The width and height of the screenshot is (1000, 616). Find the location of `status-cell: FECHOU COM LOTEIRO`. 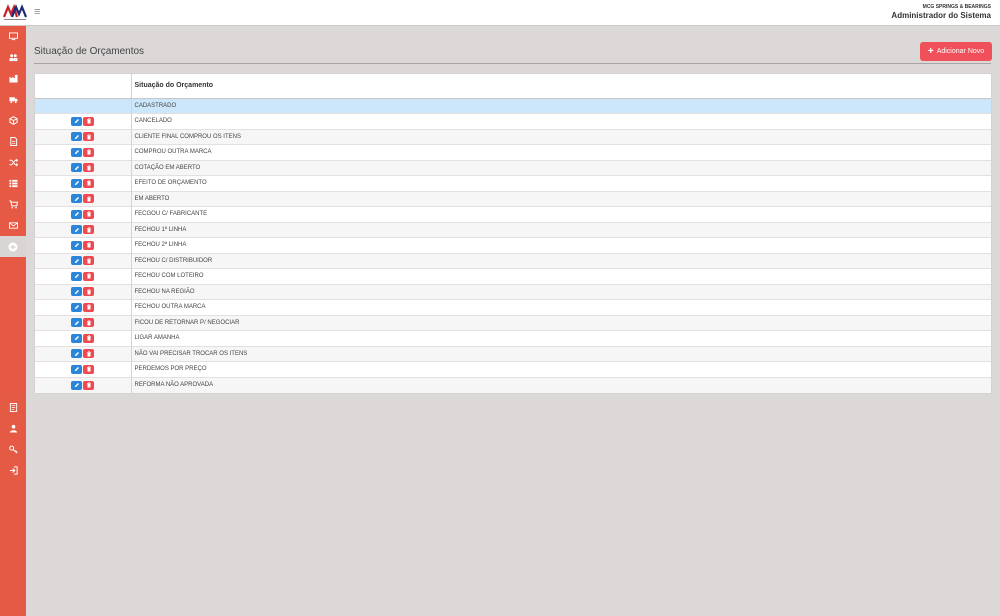

status-cell: FECHOU COM LOTEIRO is located at coordinates (561, 276).